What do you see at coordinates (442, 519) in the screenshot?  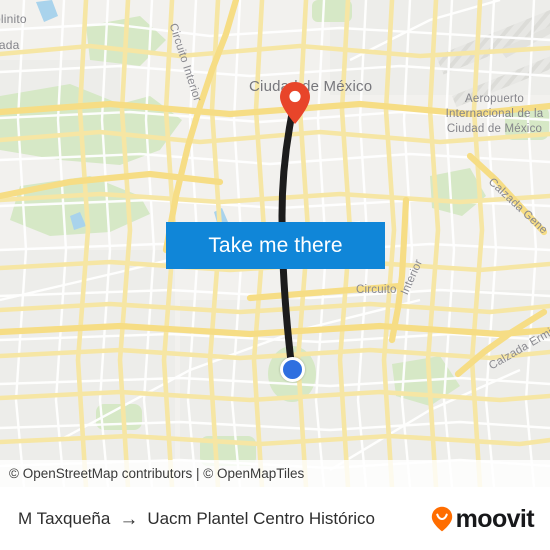 I see `moovit-pin-icon` at bounding box center [442, 519].